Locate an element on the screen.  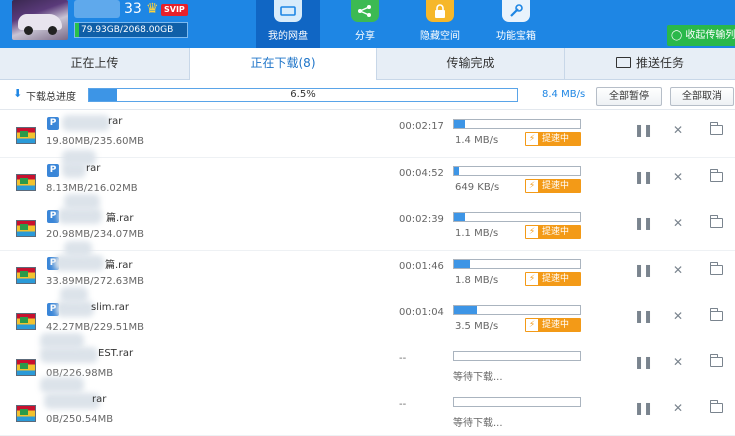
download-row: EST.rar 0B/226.98MB -- 等待下载... ❚❚ ✕ is located at coordinates (367, 361).